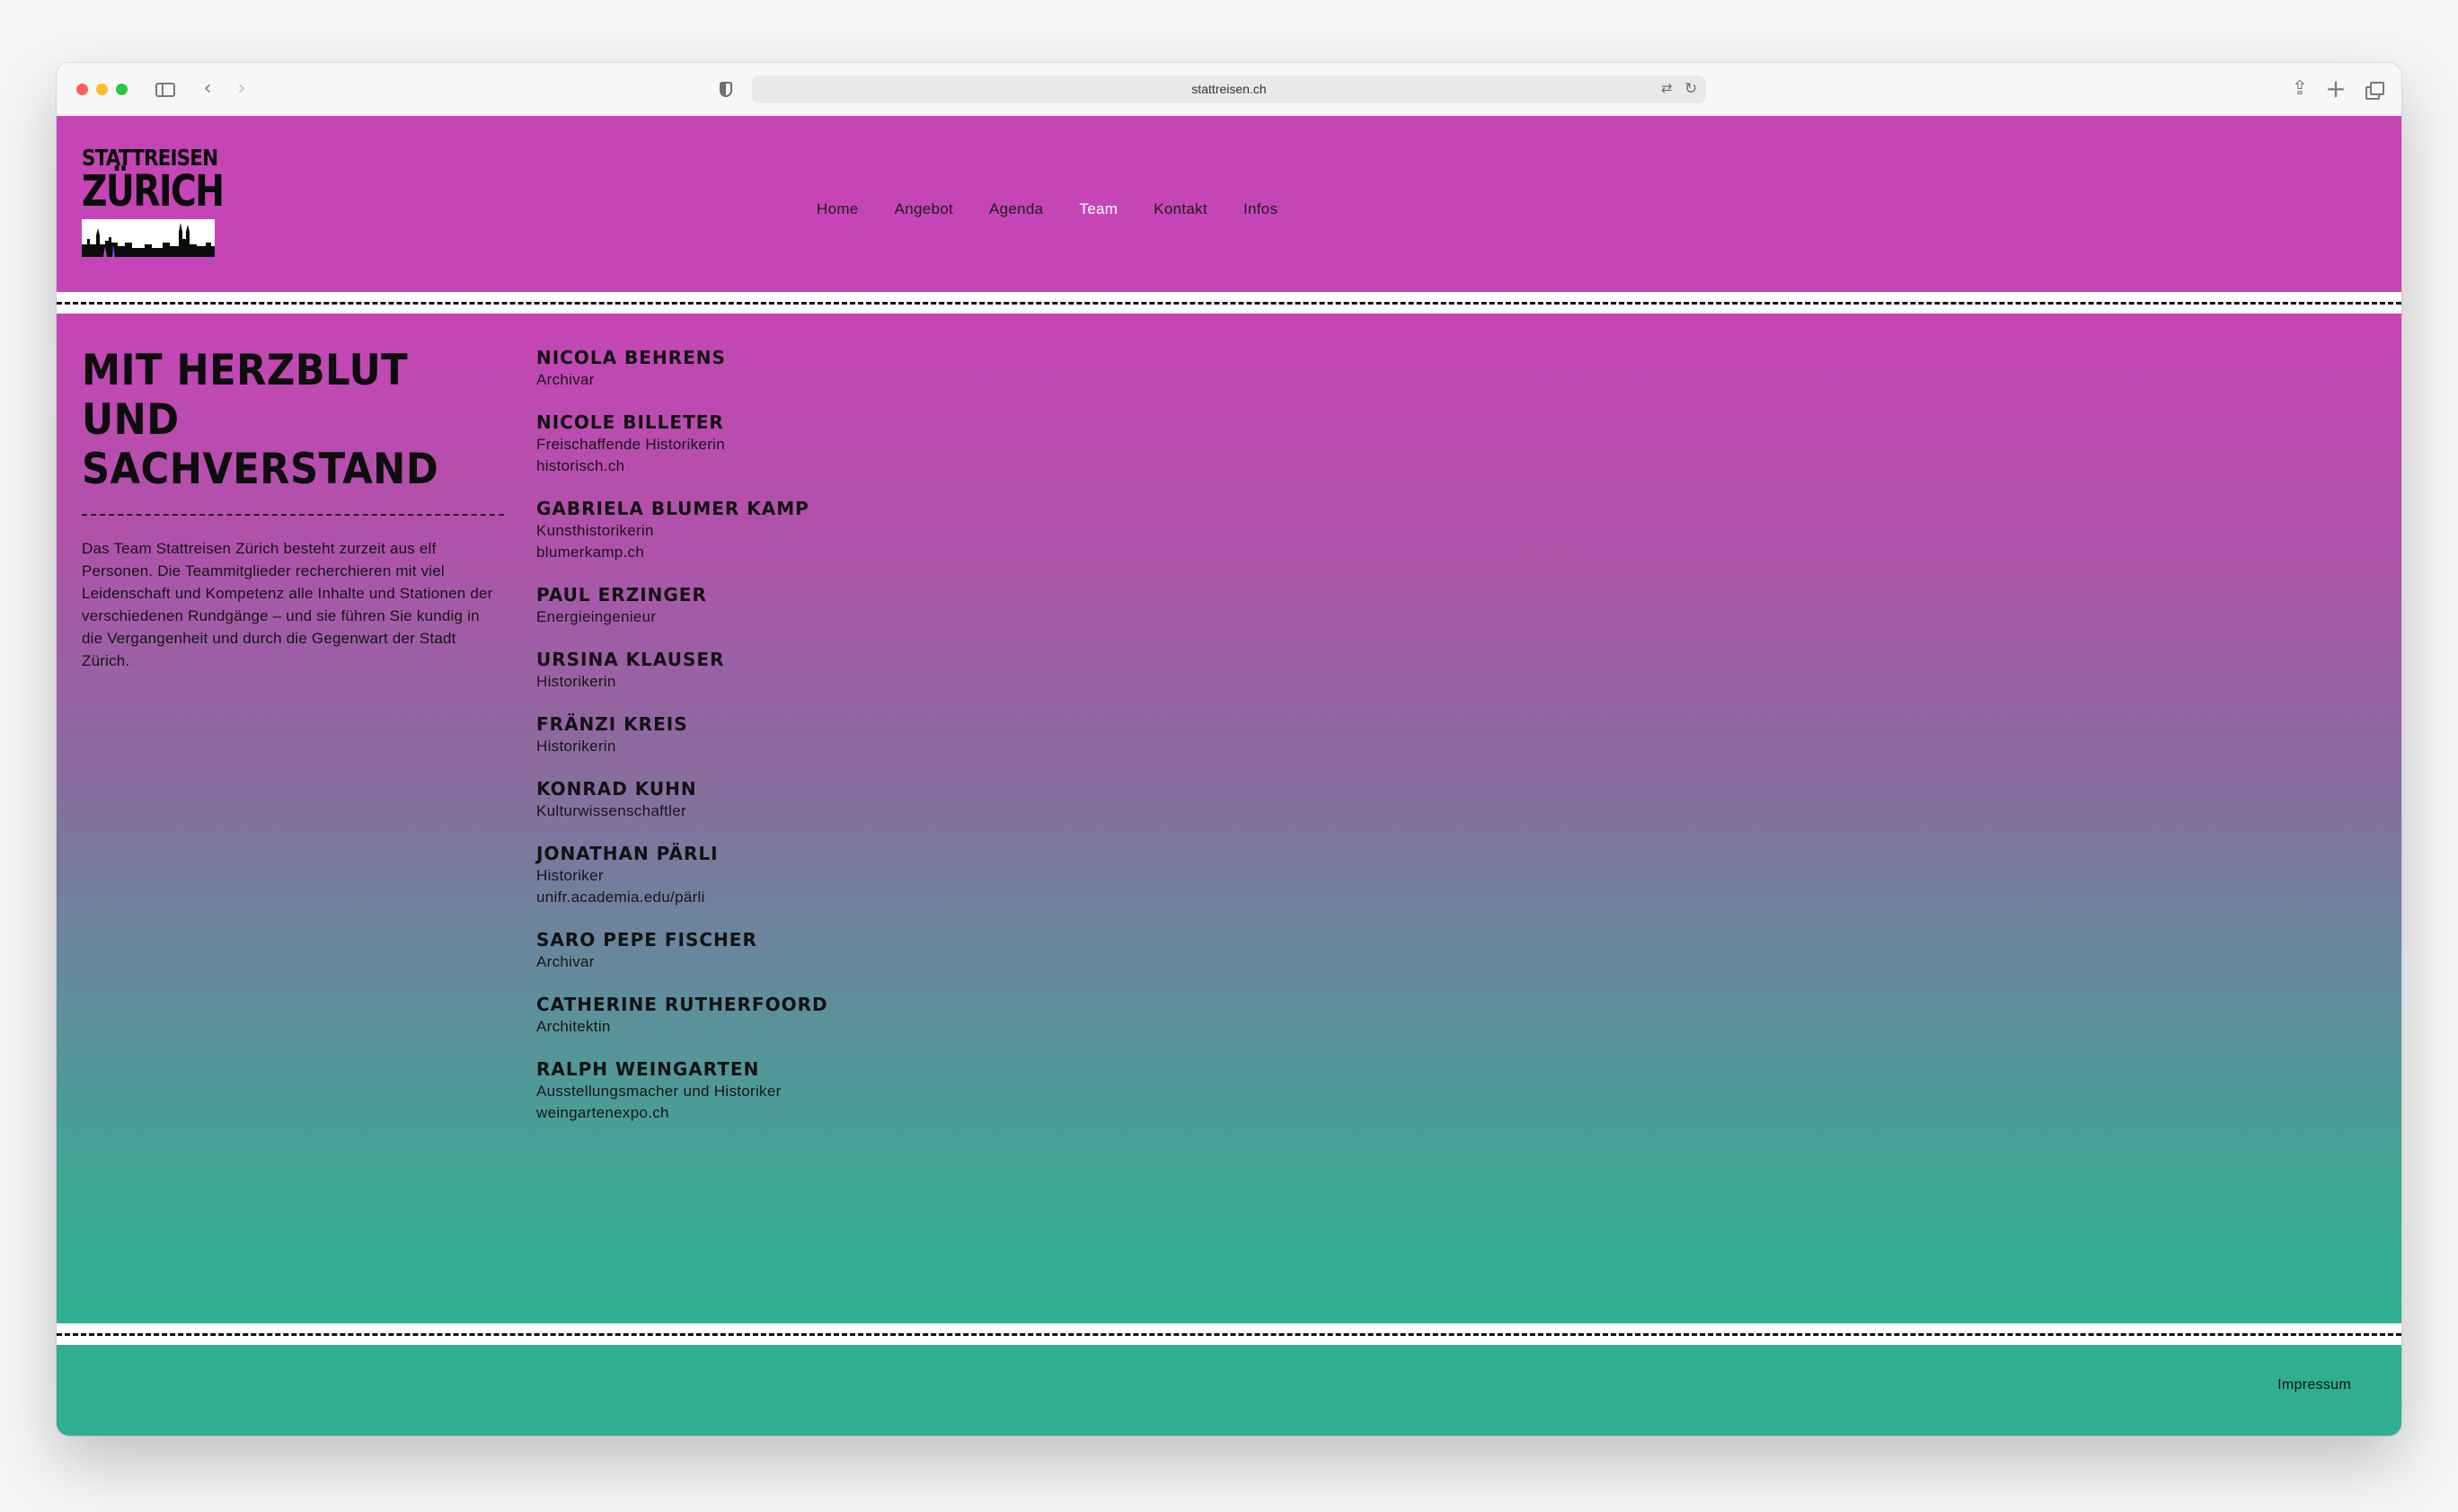  What do you see at coordinates (611, 810) in the screenshot?
I see `member-role: Kulturwissenschaftler` at bounding box center [611, 810].